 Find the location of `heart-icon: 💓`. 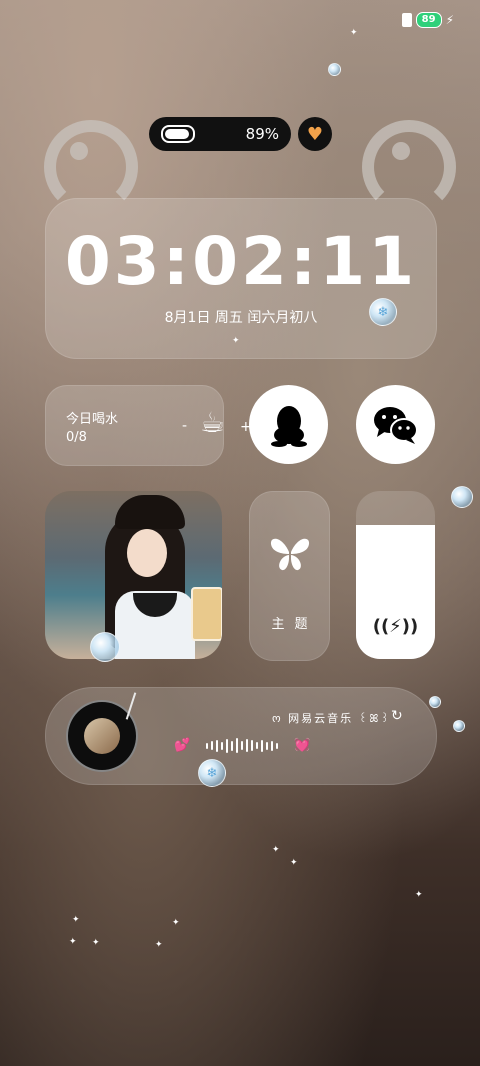

heart-icon: 💓 is located at coordinates (302, 745).